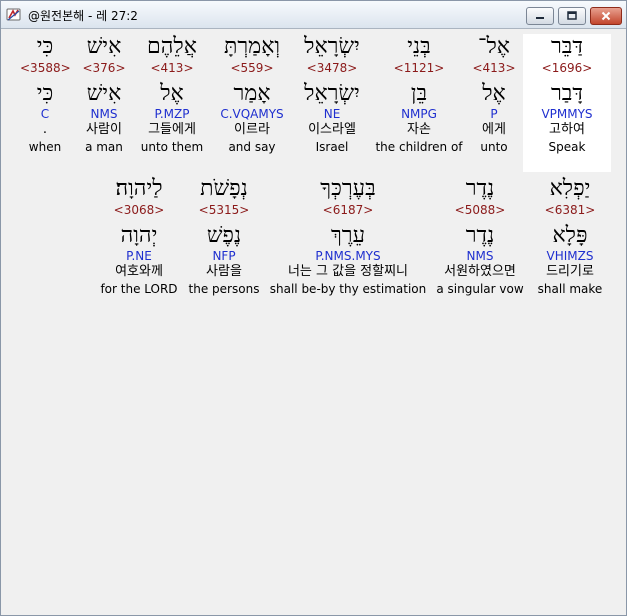 This screenshot has width=627, height=616. What do you see at coordinates (480, 271) in the screenshot?
I see `korean-gloss: 서원하였으면` at bounding box center [480, 271].